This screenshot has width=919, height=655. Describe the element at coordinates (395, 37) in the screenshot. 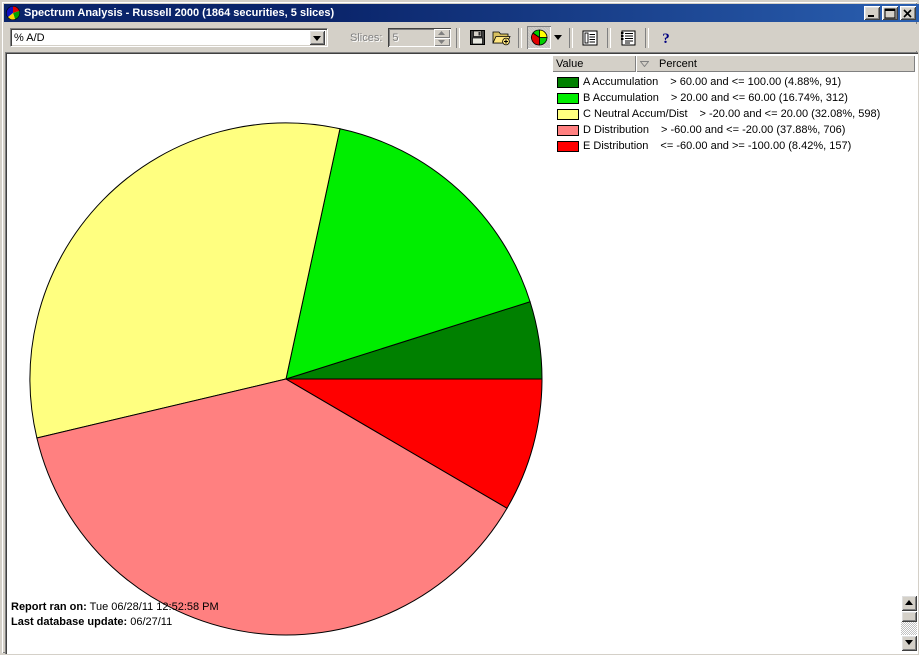

I see `slices-value: 5` at that location.